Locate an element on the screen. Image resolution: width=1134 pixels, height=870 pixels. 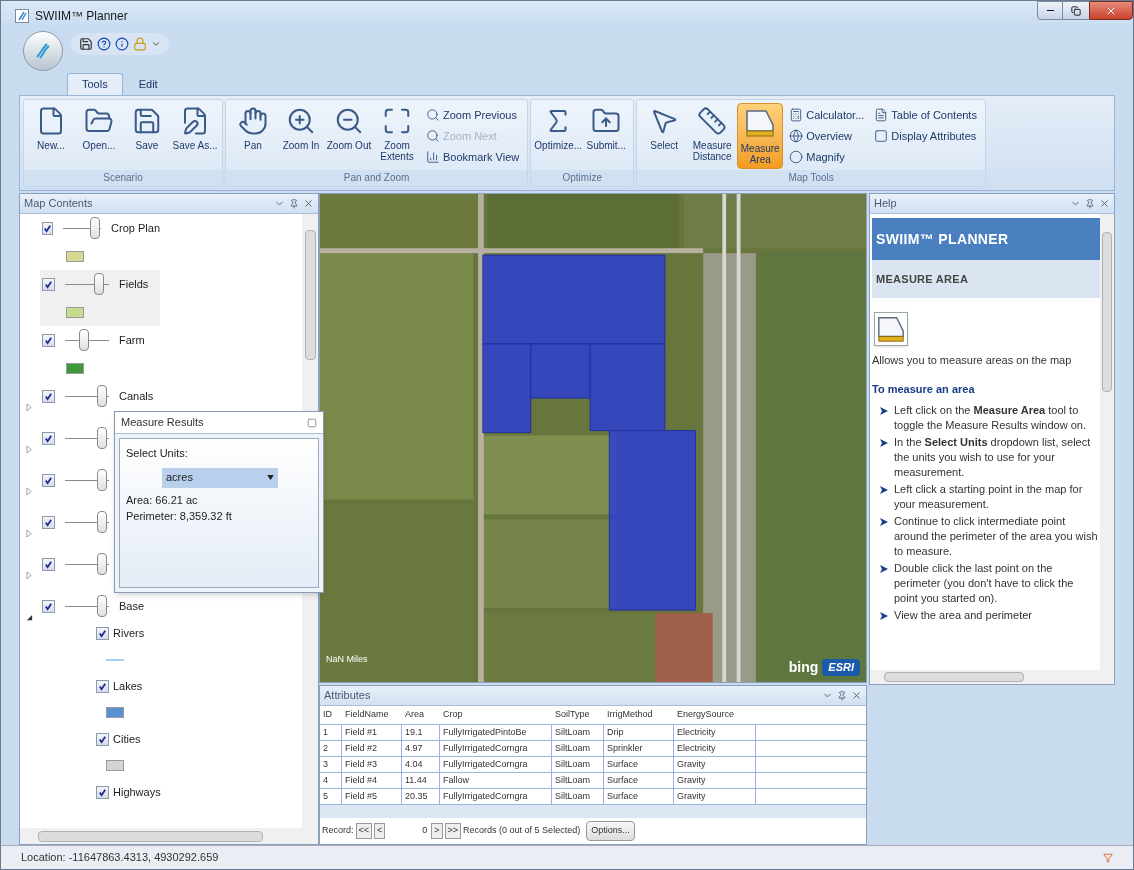
ribbon-large-button: Select is located at coordinates (664, 136).